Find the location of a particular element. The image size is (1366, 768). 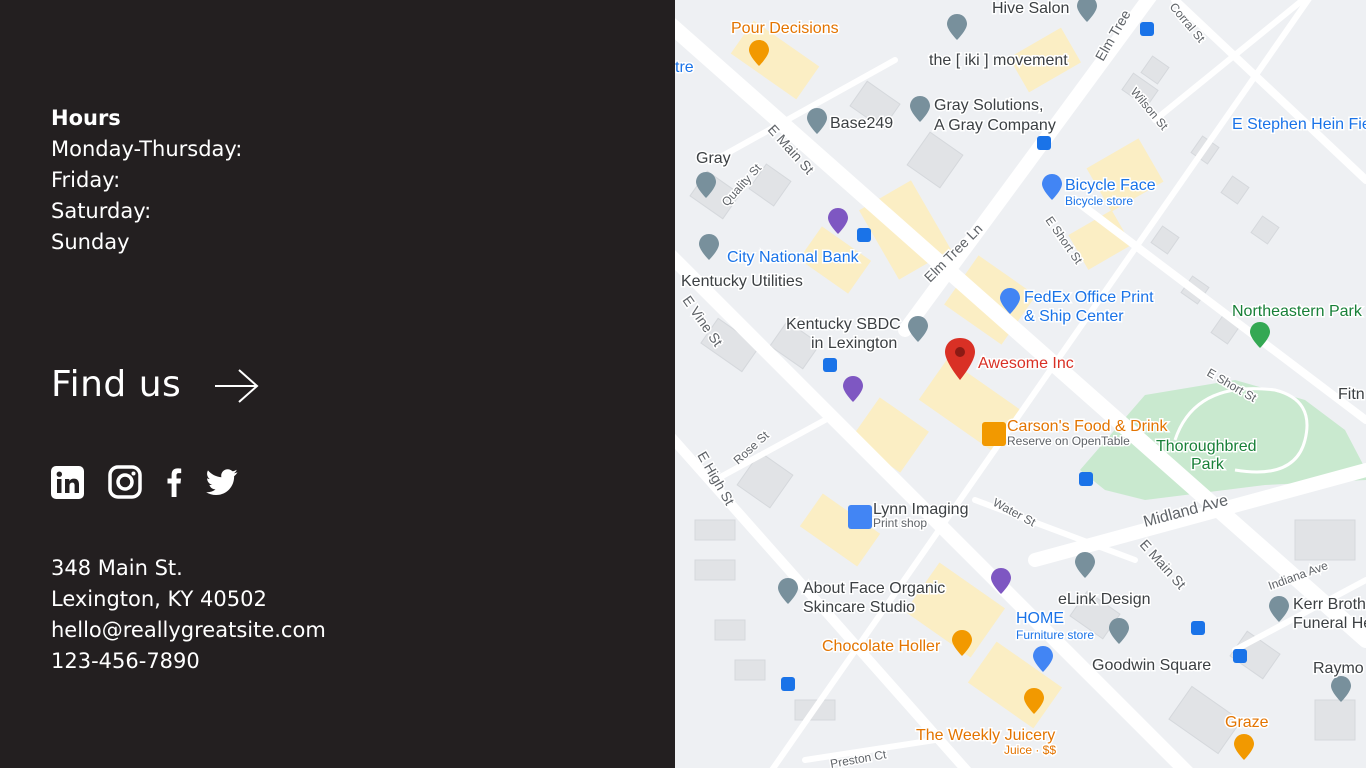

thoroughbred-label-2: Park is located at coordinates (1208, 464).